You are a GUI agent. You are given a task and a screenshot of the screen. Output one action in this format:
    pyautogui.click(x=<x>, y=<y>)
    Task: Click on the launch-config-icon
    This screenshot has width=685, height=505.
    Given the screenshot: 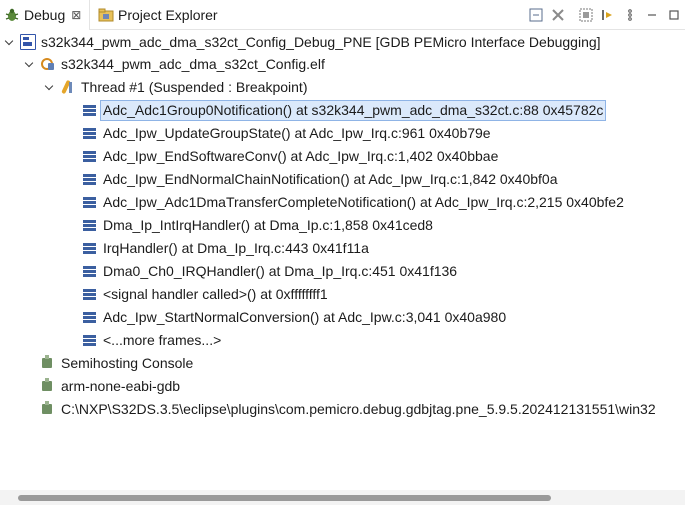 What is the action you would take?
    pyautogui.click(x=28, y=42)
    